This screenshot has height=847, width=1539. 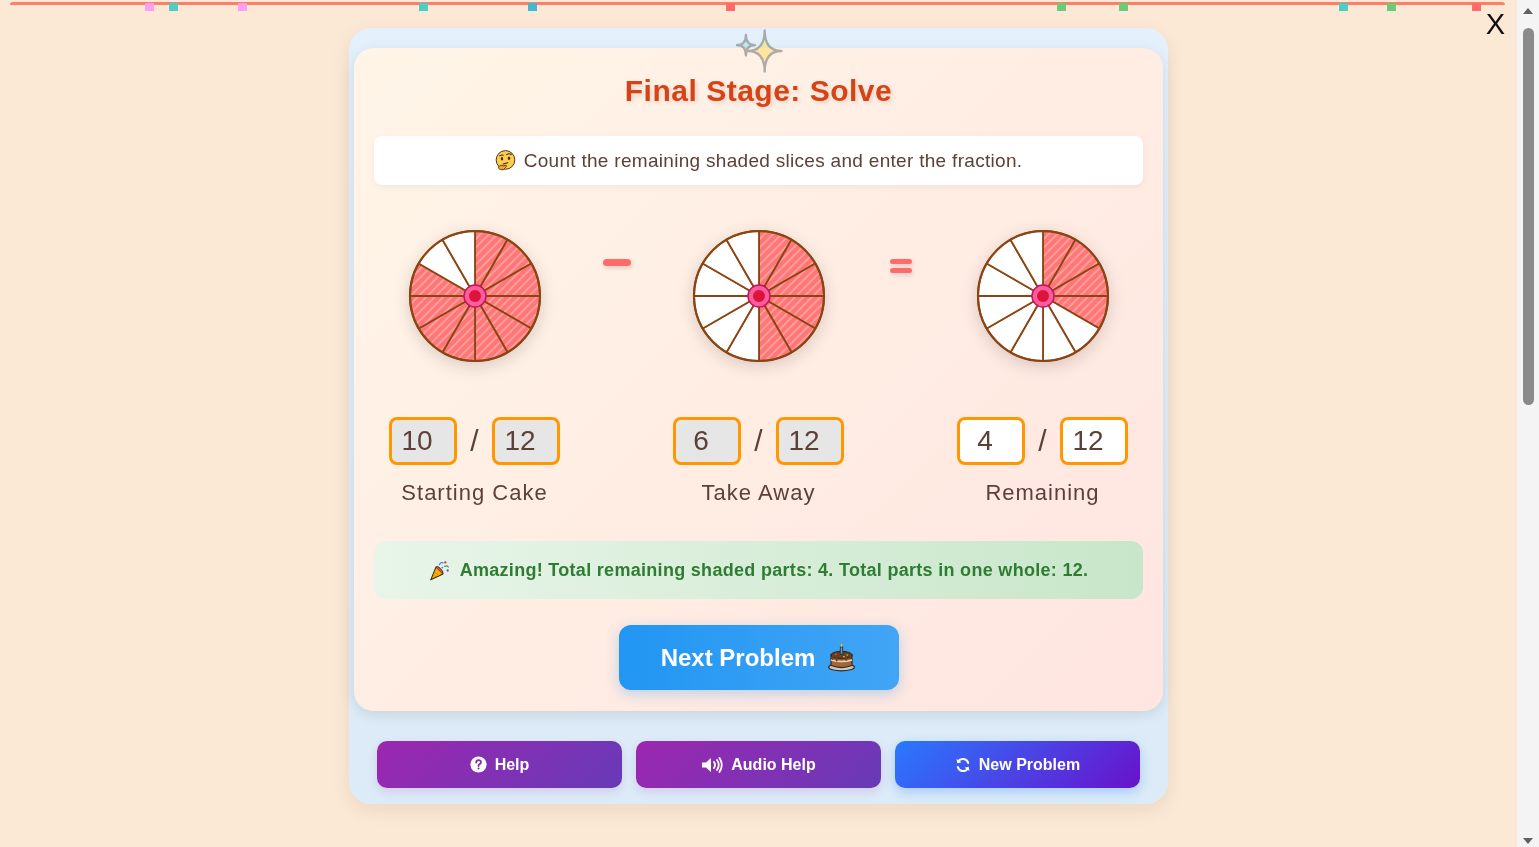 What do you see at coordinates (900, 266) in the screenshot?
I see `equals-icon` at bounding box center [900, 266].